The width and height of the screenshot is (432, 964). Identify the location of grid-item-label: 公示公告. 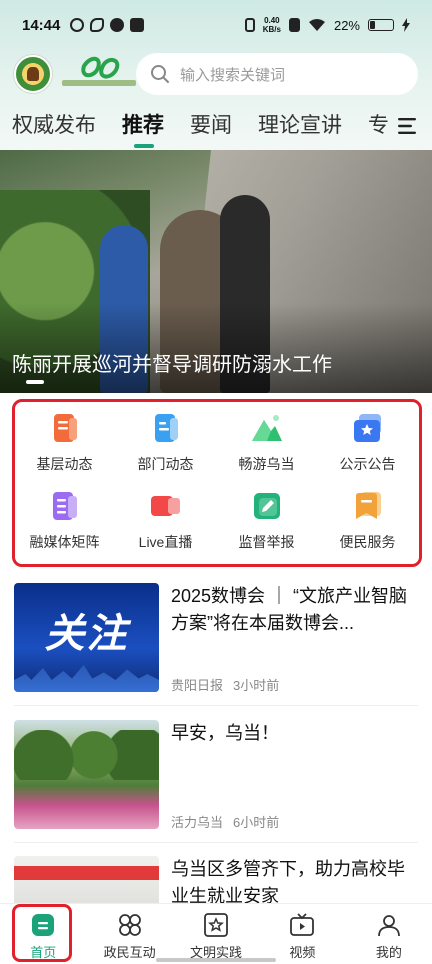
(367, 464).